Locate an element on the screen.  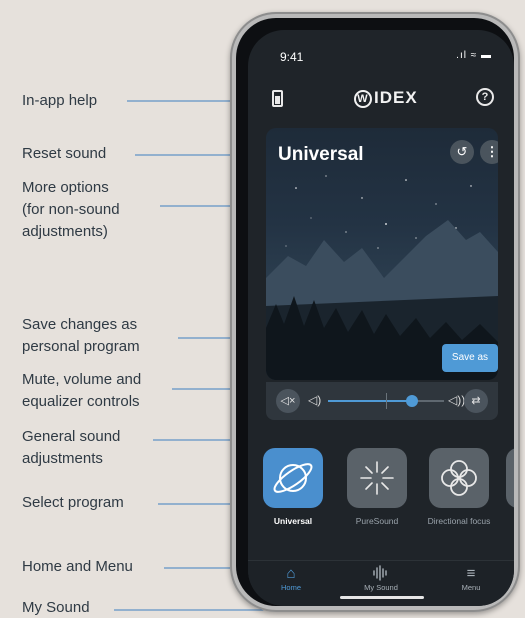
more-options-icon: ⋮ is located at coordinates (489, 152).